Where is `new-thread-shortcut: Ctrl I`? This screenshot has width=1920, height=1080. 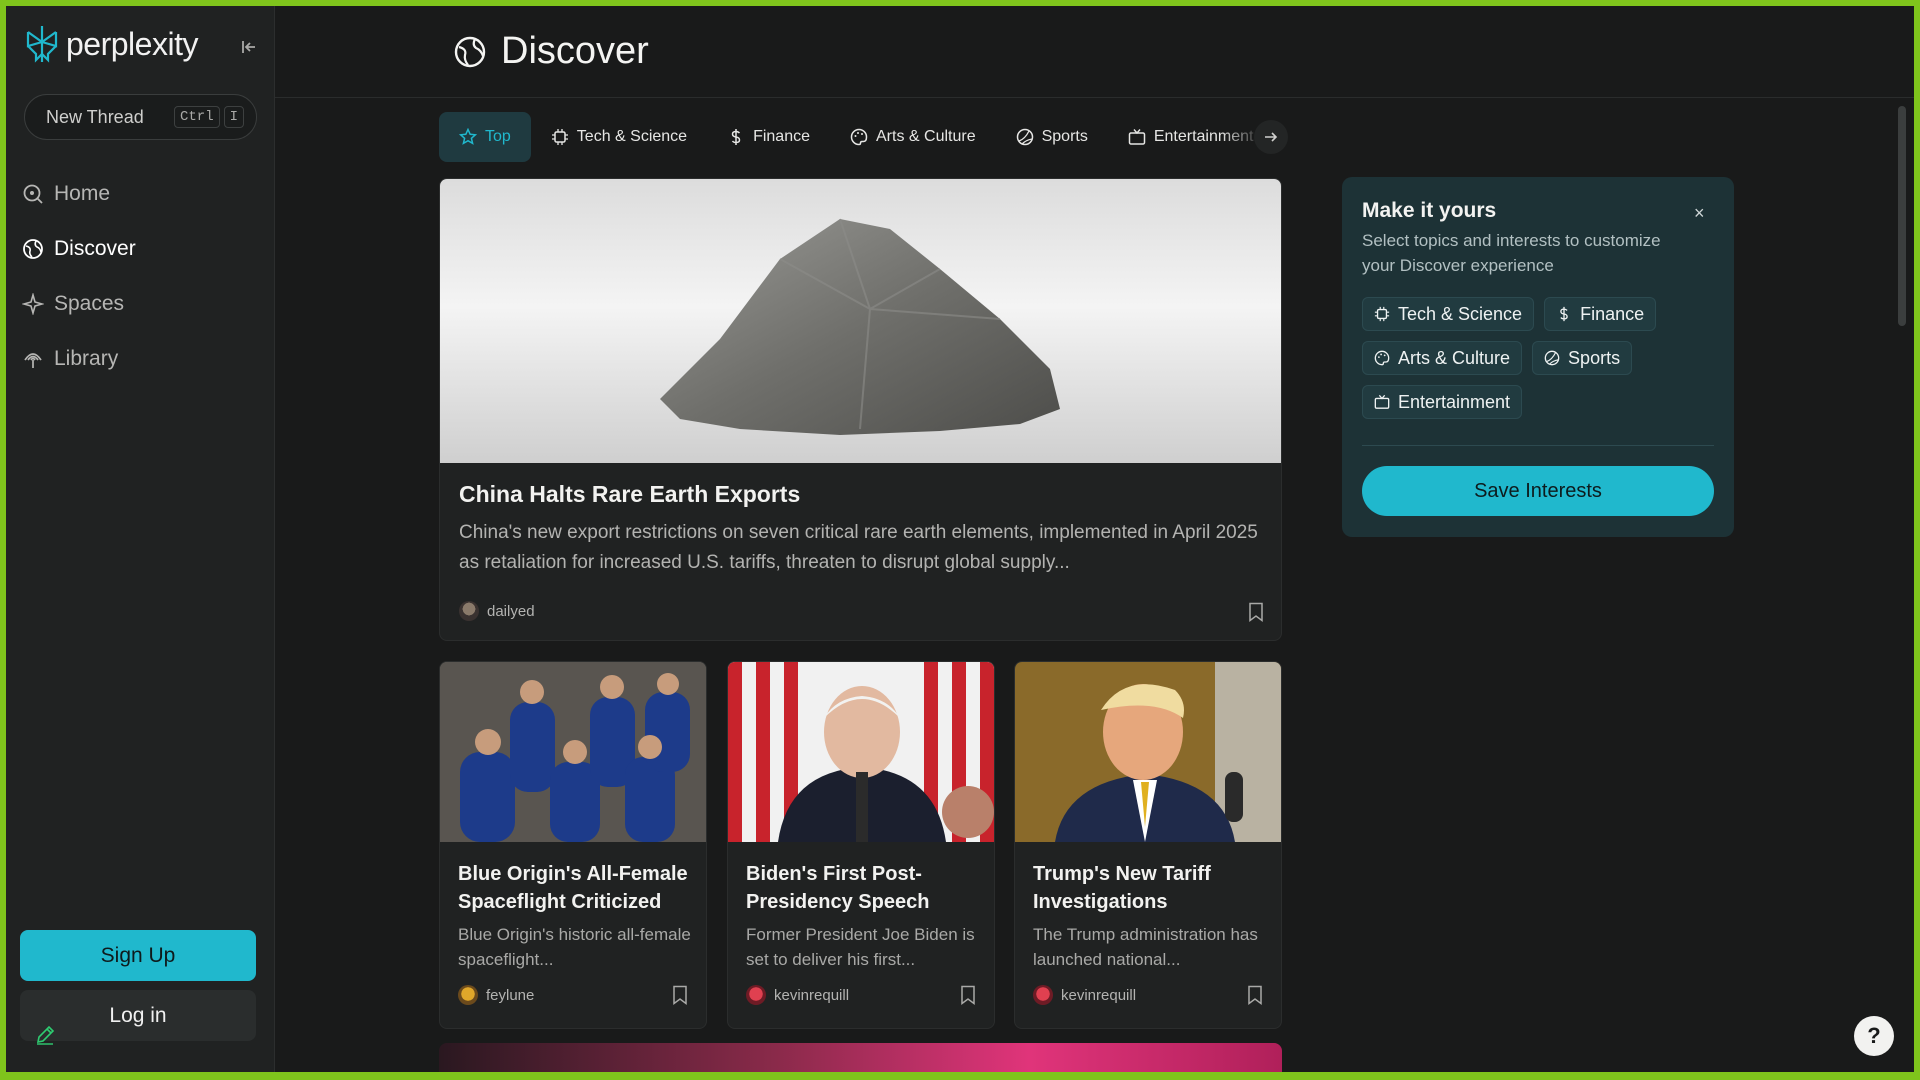
new-thread-shortcut: Ctrl I is located at coordinates (208, 117).